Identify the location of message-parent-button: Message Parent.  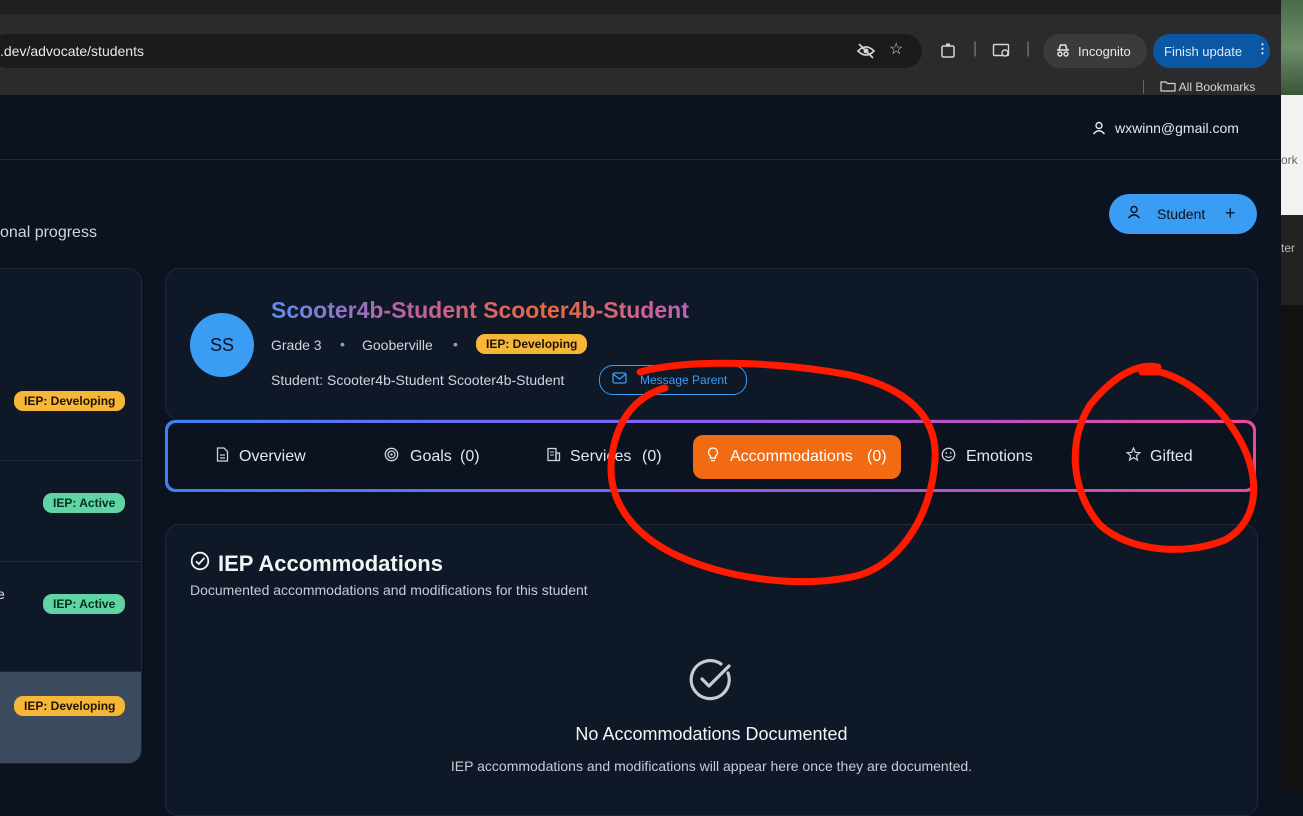
(673, 380).